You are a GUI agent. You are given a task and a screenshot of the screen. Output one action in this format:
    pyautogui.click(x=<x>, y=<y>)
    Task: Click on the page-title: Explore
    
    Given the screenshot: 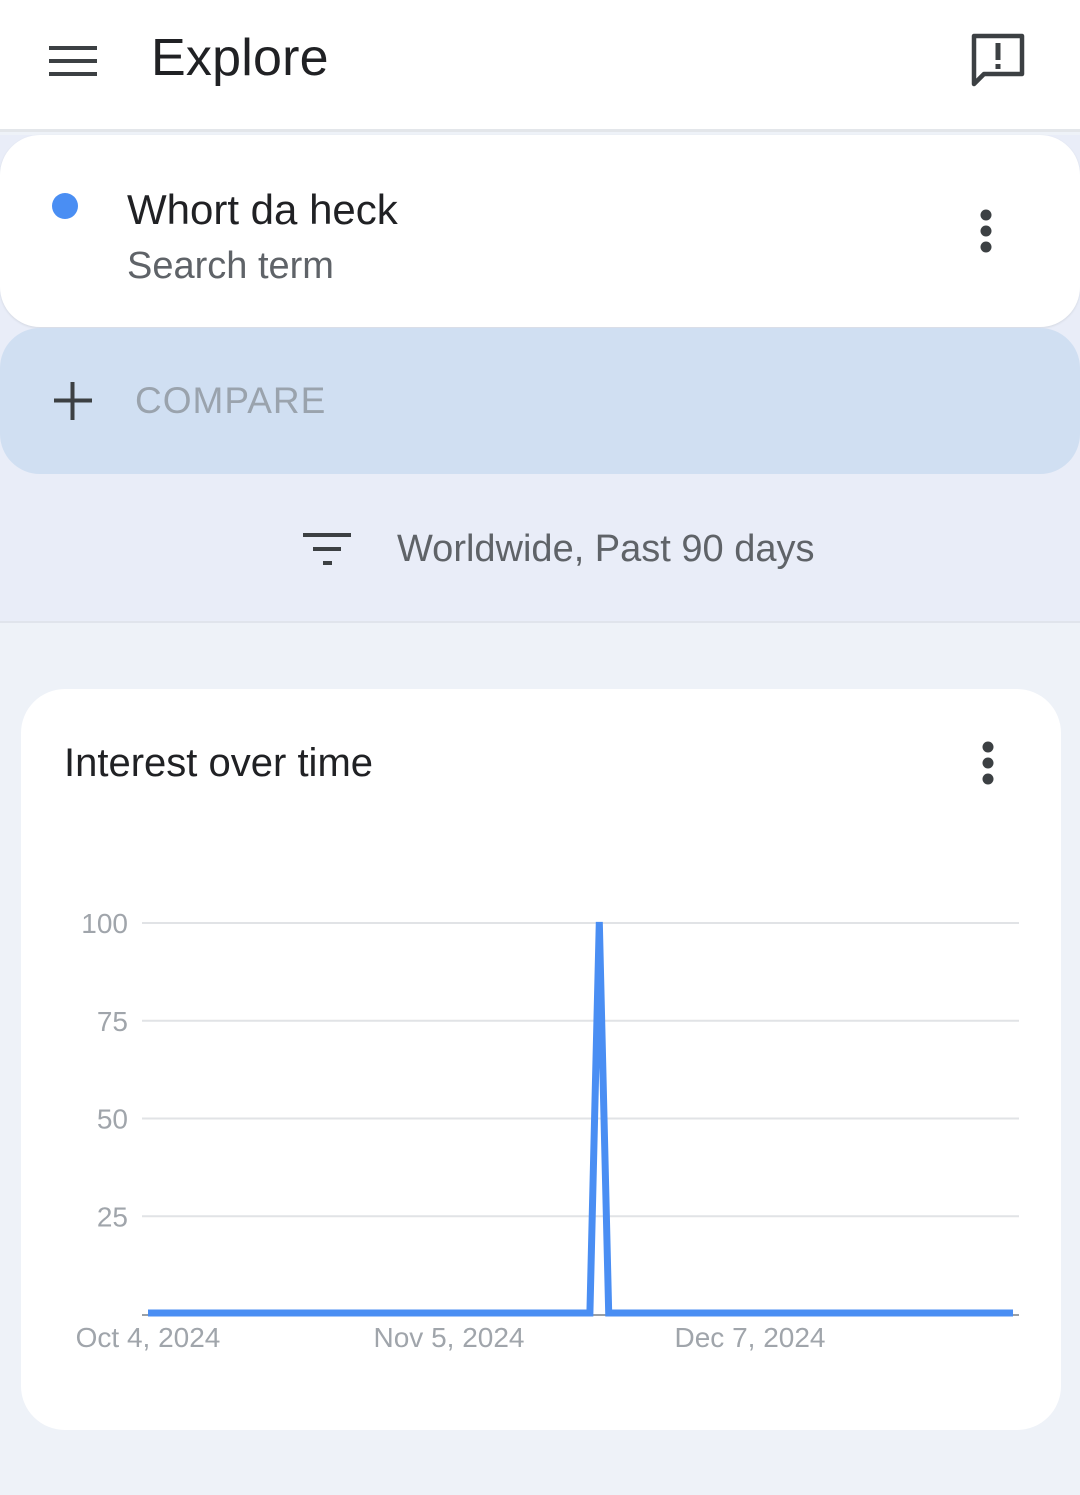 What is the action you would take?
    pyautogui.click(x=240, y=58)
    